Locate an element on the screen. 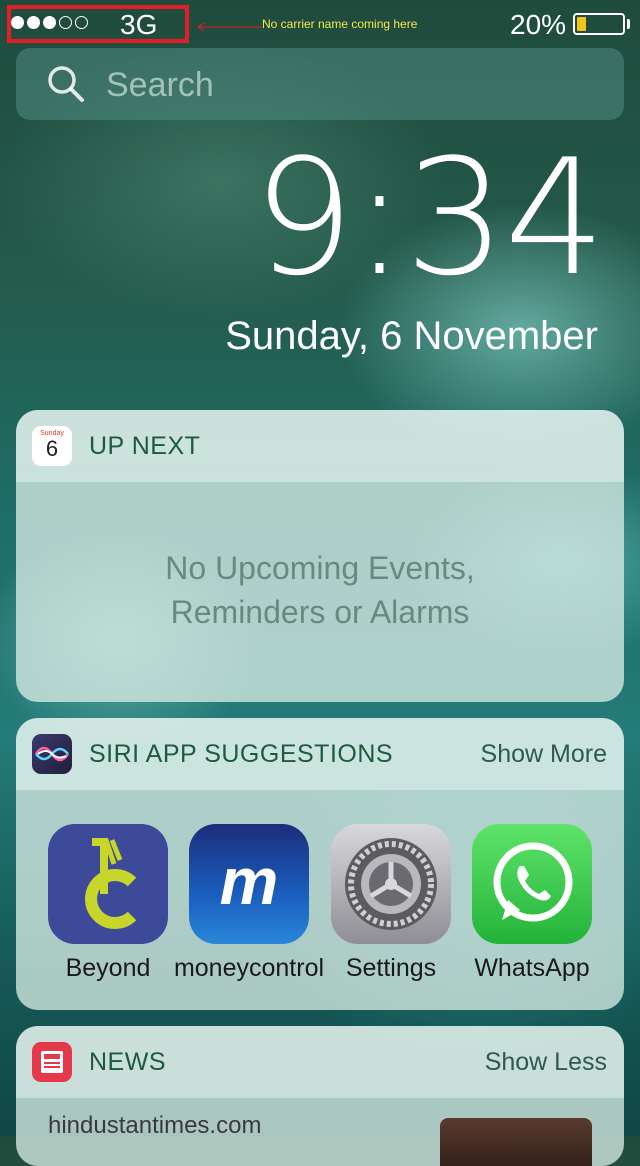  moneycontrol-app-icon: m is located at coordinates (249, 884).